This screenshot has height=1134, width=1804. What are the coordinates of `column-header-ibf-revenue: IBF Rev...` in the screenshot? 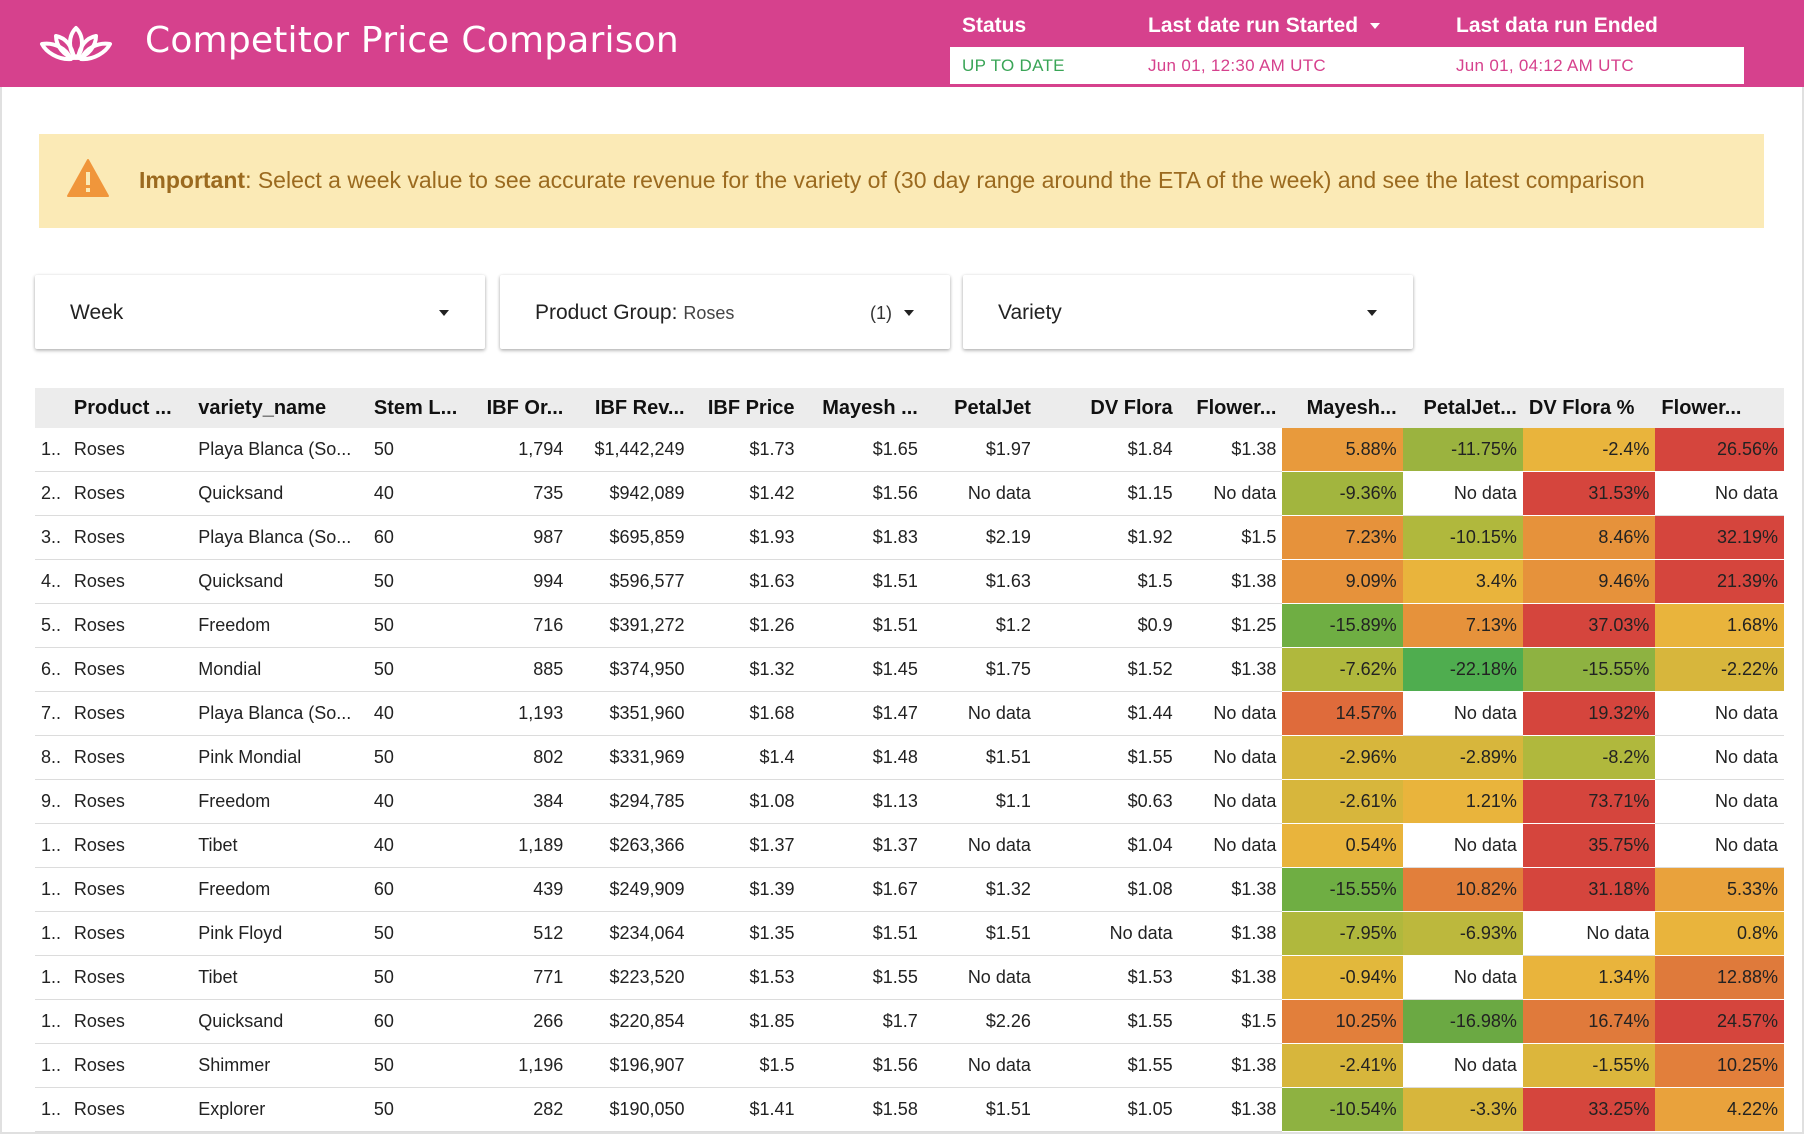 It's located at (630, 408).